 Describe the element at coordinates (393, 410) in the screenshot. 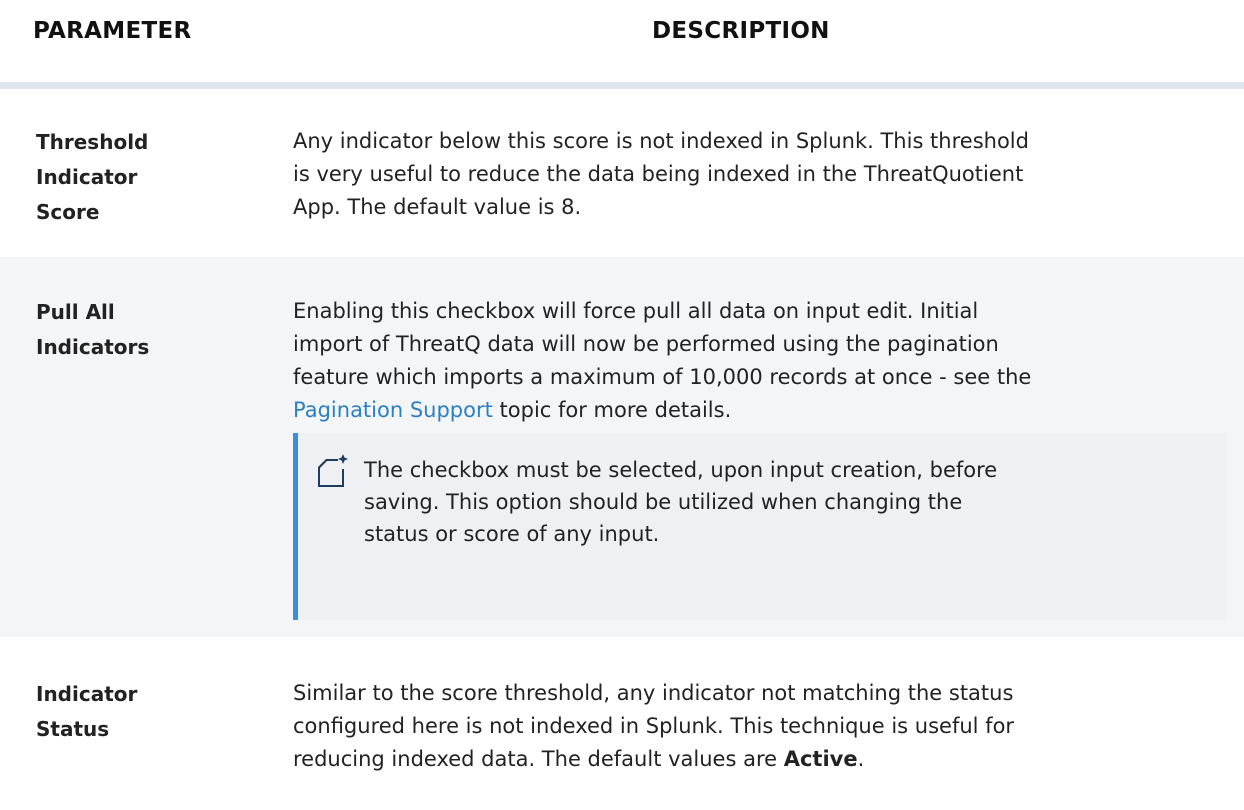

I see `pagination-support-link: Pagination Support` at that location.